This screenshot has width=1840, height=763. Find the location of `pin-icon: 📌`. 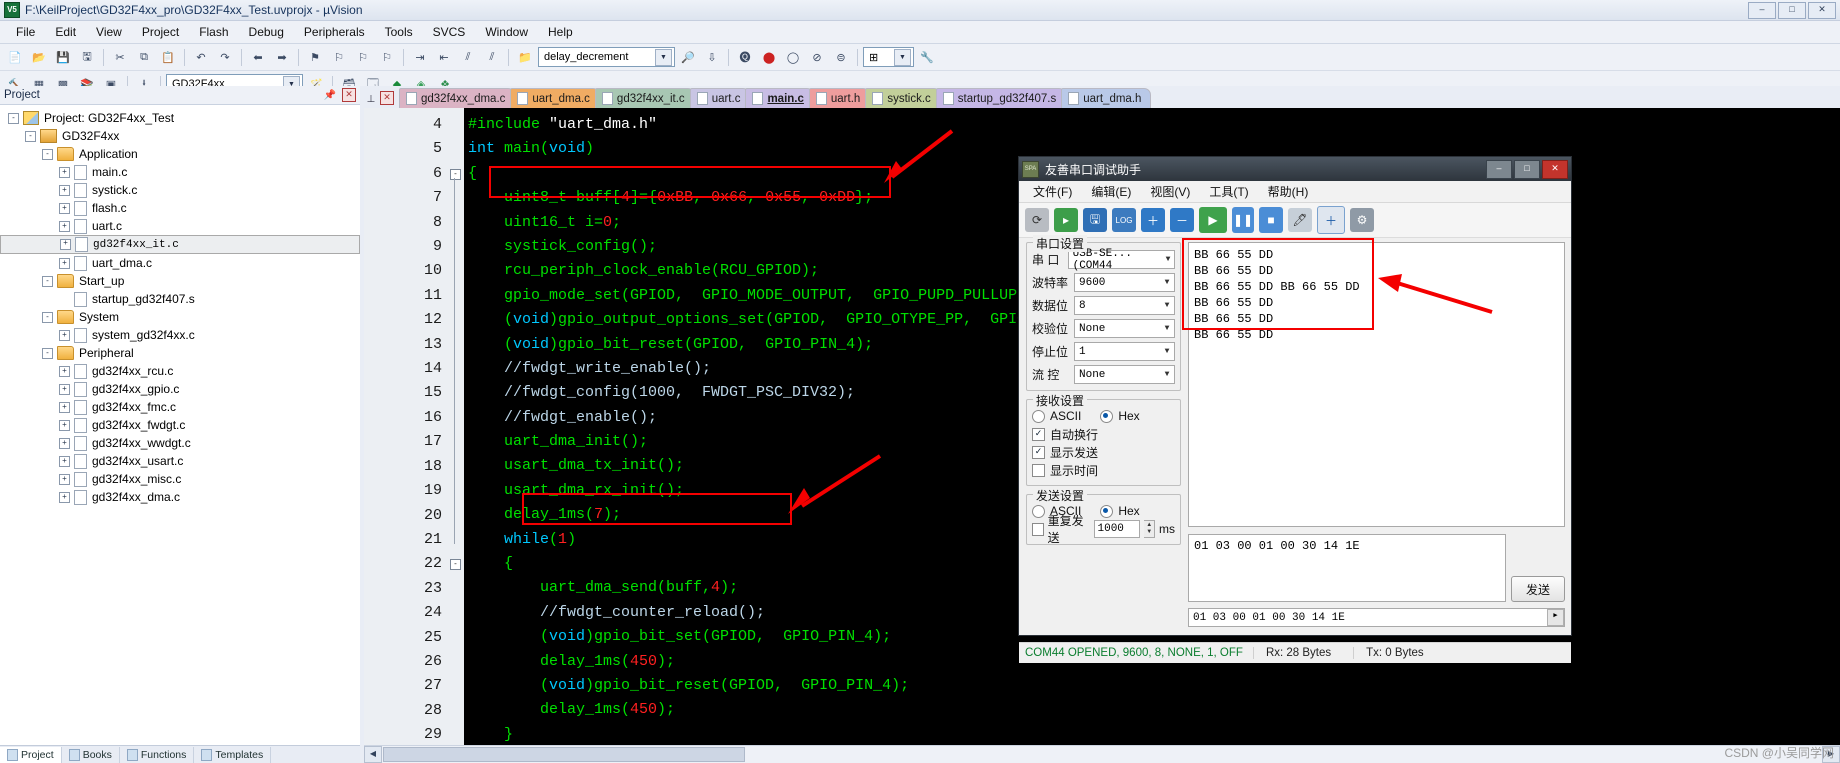

pin-icon: 📌 is located at coordinates (330, 95).